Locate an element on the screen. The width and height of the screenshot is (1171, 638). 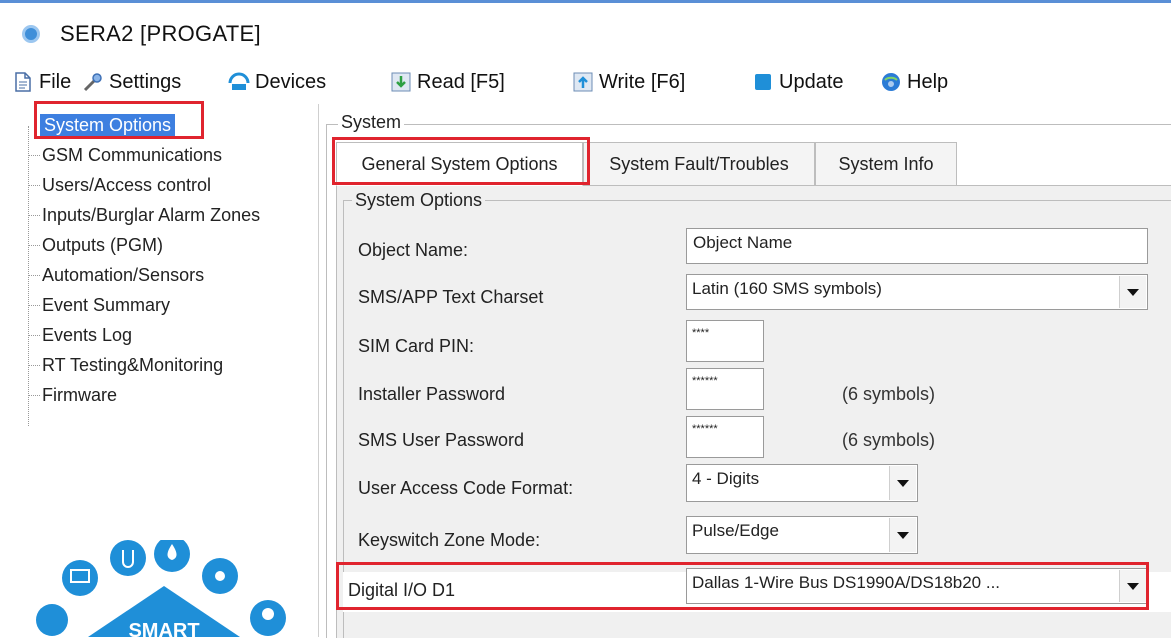
installer-password-value: ****** is located at coordinates (705, 381).